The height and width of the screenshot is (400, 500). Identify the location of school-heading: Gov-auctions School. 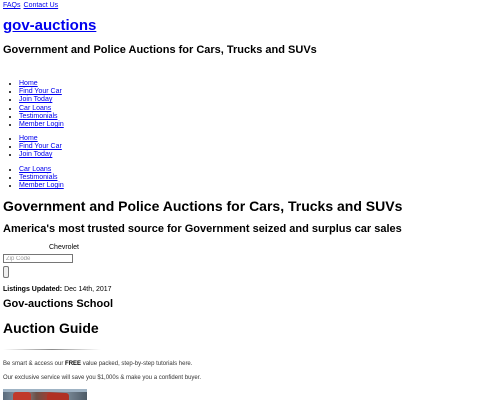
(58, 304).